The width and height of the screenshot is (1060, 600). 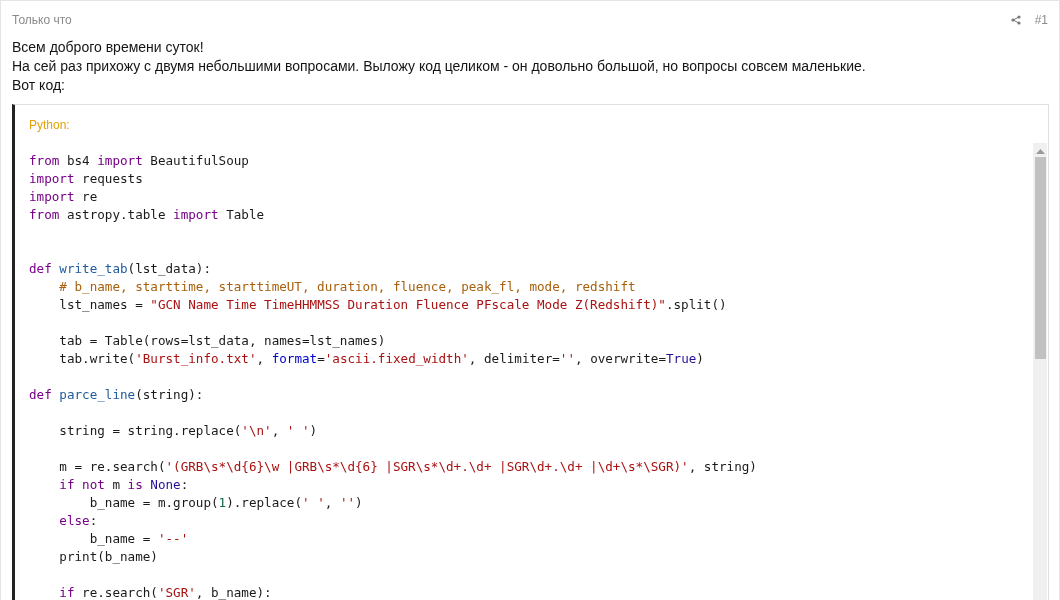 I want to click on code-line: from astropy.table import Table, so click(x=147, y=215).